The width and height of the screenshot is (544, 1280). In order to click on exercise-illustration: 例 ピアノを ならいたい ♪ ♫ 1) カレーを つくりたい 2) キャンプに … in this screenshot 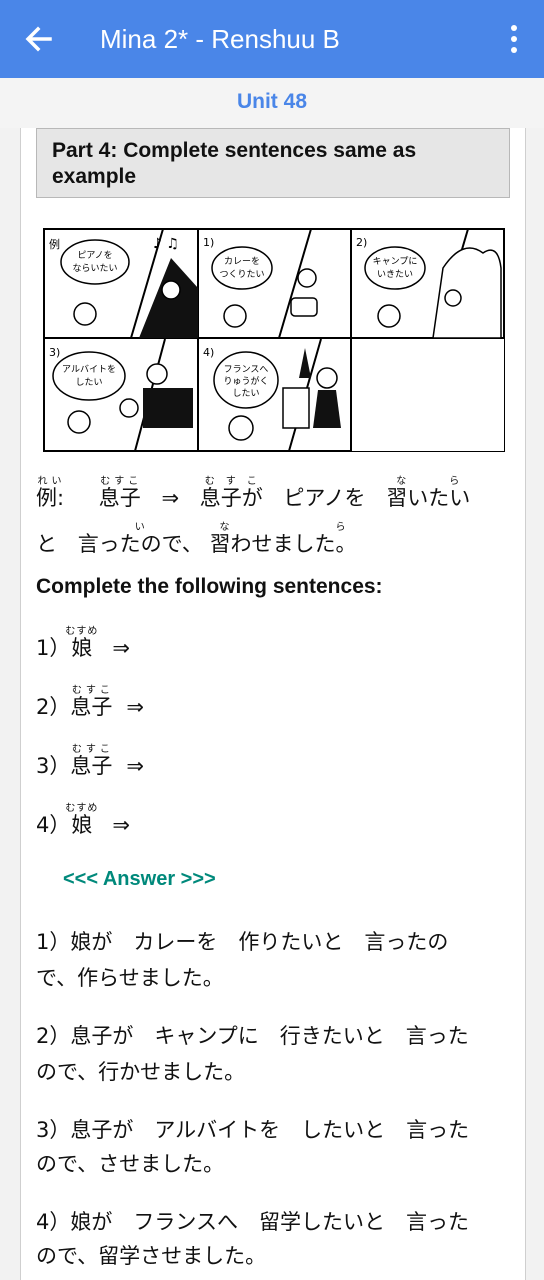, I will do `click(274, 340)`.